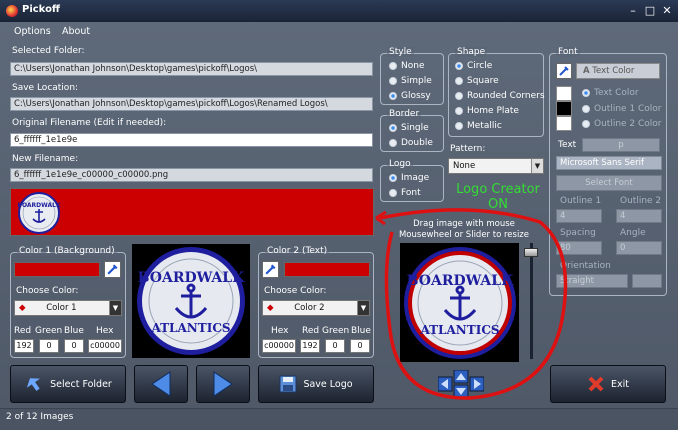  I want to click on outline2-color-swatch, so click(564, 123).